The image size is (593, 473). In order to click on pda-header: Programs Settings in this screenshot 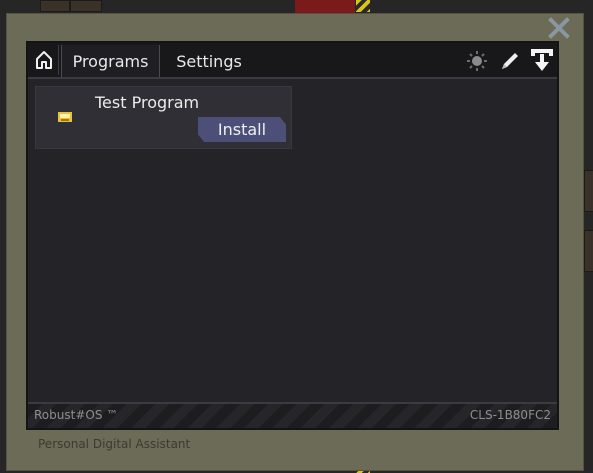, I will do `click(292, 61)`.